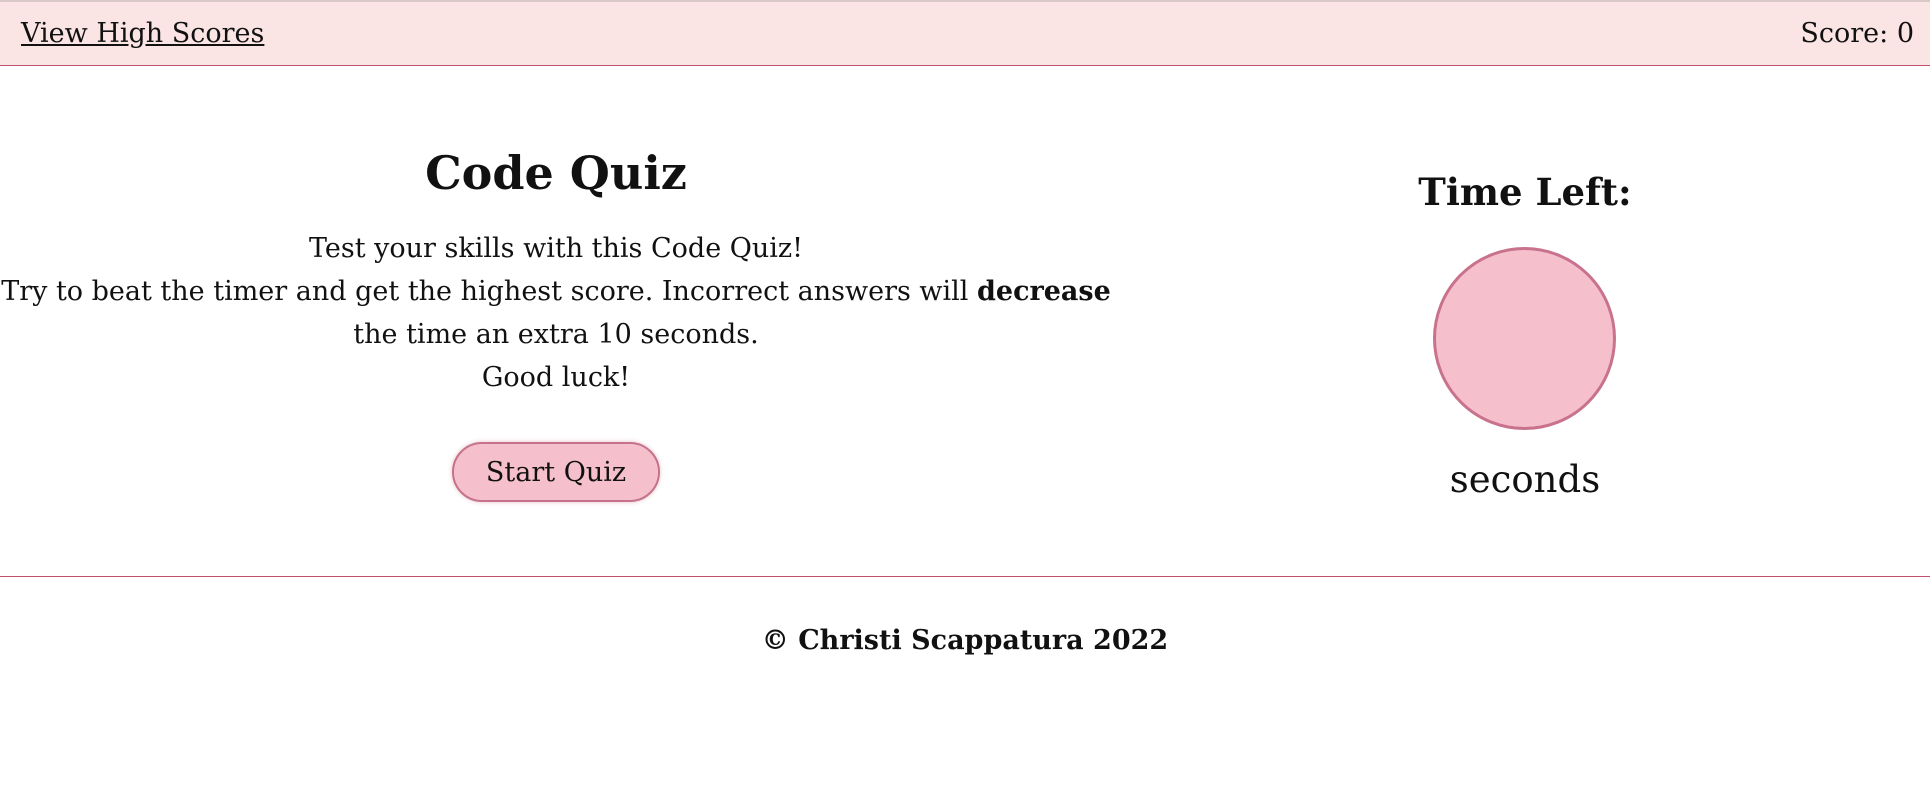 The height and width of the screenshot is (804, 1930). Describe the element at coordinates (556, 472) in the screenshot. I see `start-quiz-button: Start Quiz` at that location.